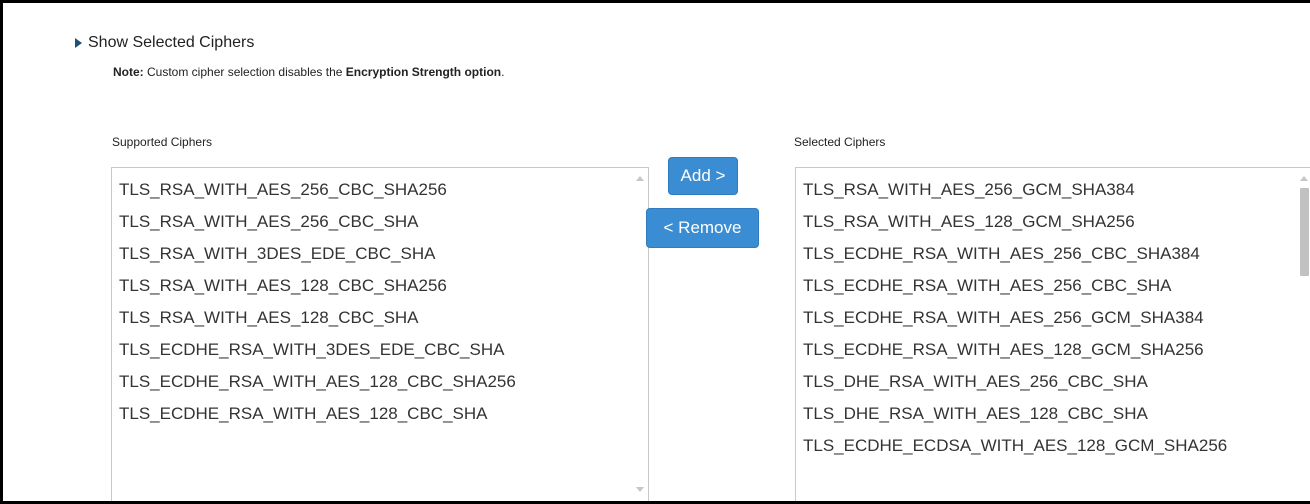 This screenshot has width=1310, height=504. Describe the element at coordinates (1302, 334) in the screenshot. I see `selected-scrollbar` at that location.